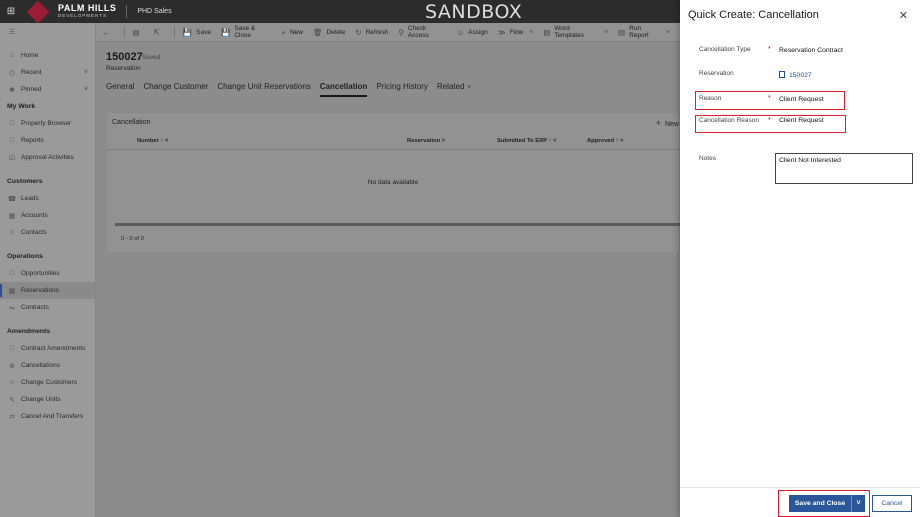 The height and width of the screenshot is (517, 920). I want to click on sidebar-item-label: Accounts, so click(34, 215).